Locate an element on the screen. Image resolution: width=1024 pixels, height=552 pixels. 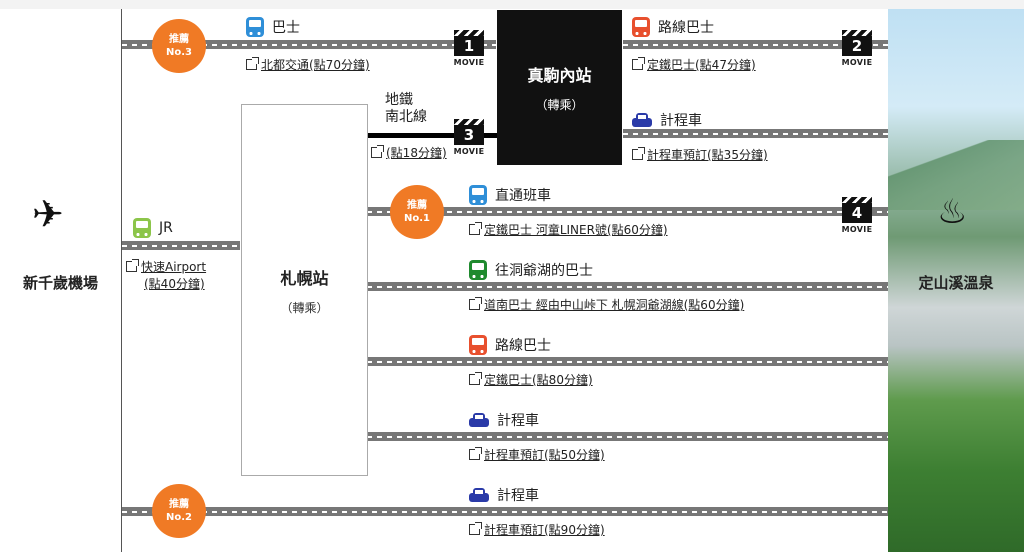
route-taxi-right-label: 計程車 is located at coordinates (667, 120).